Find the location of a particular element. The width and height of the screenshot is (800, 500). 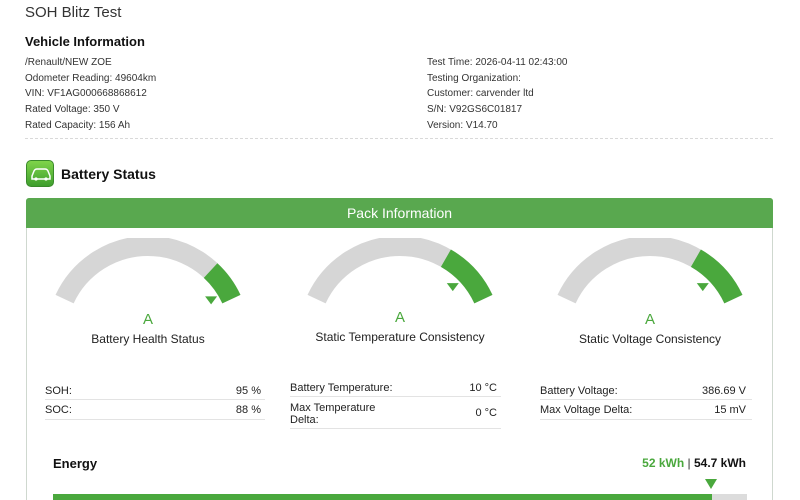

rated-capacity: Rated Capacity: 156 Ah is located at coordinates (78, 125).